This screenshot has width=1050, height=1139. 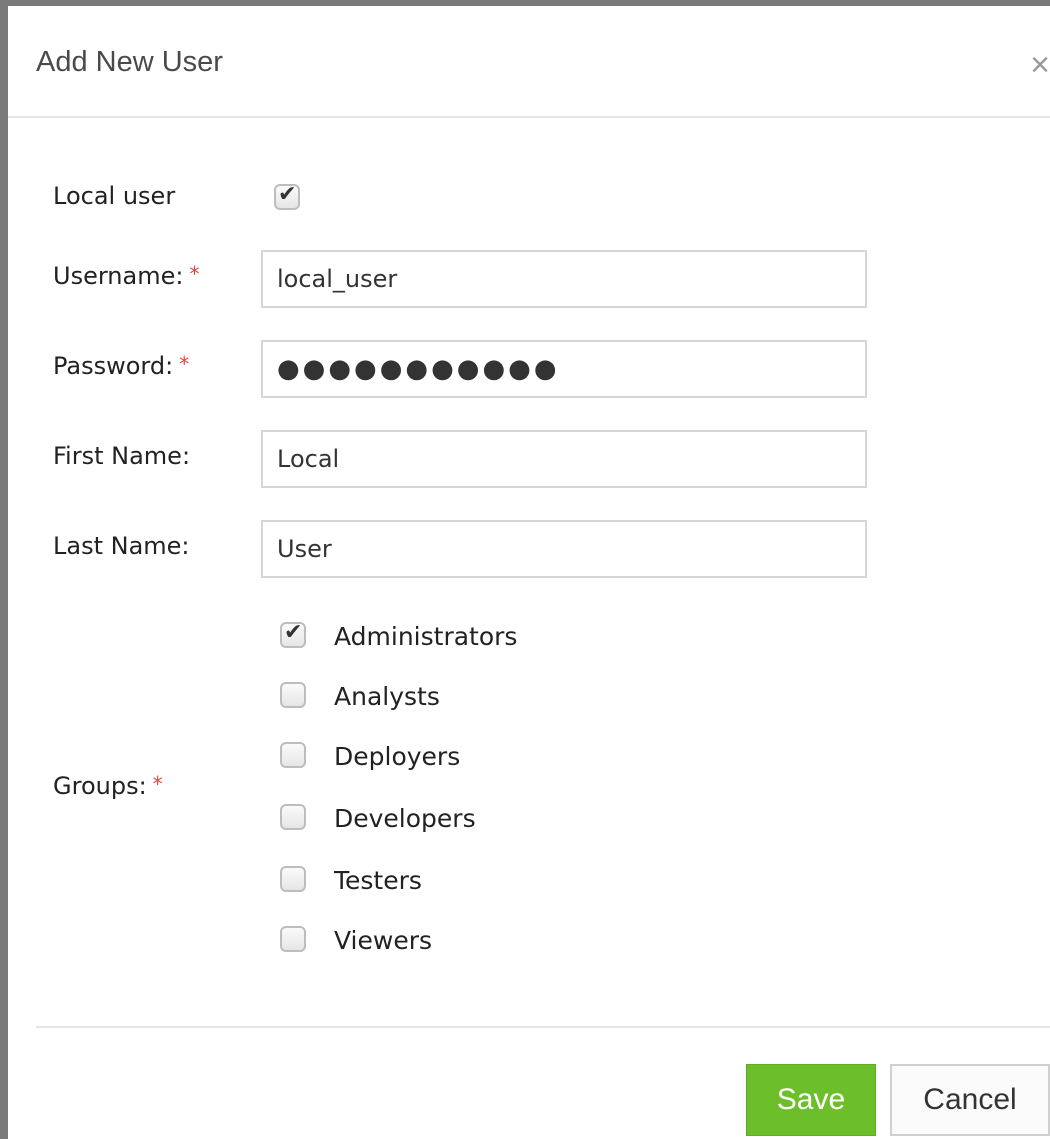 What do you see at coordinates (293, 755) in the screenshot?
I see `group-checkbox-deployers` at bounding box center [293, 755].